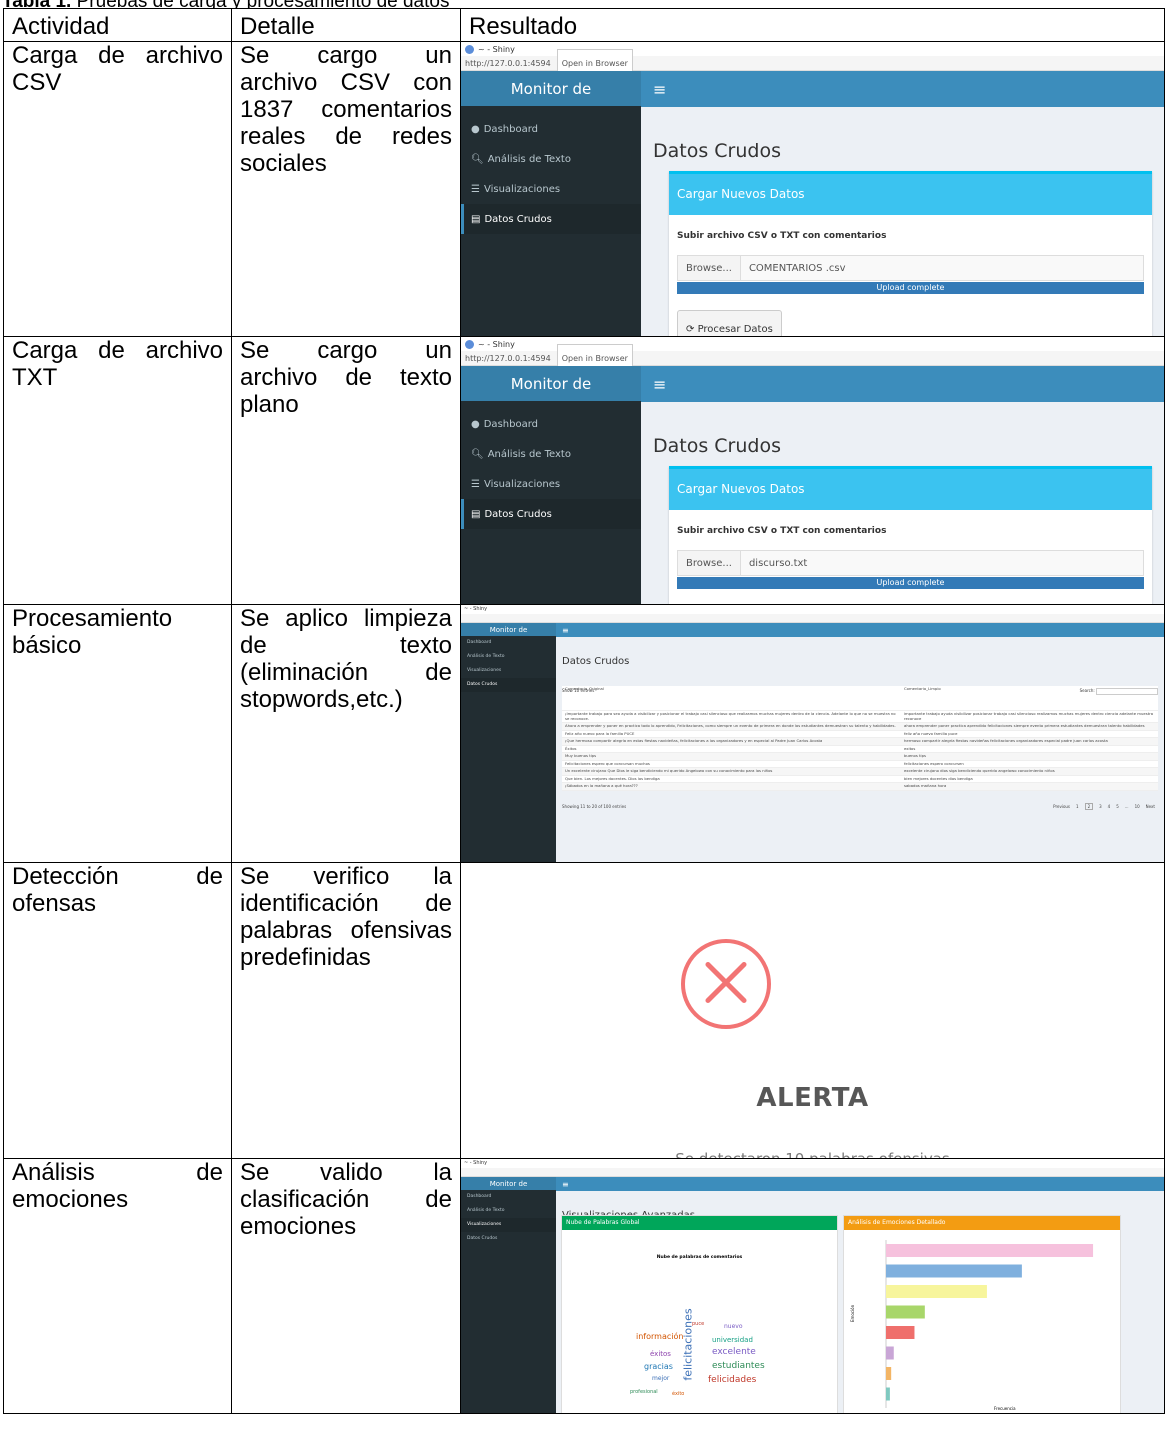 This screenshot has width=1167, height=1436. Describe the element at coordinates (729, 323) in the screenshot. I see `process-button: ⟳ Procesar Datos` at that location.